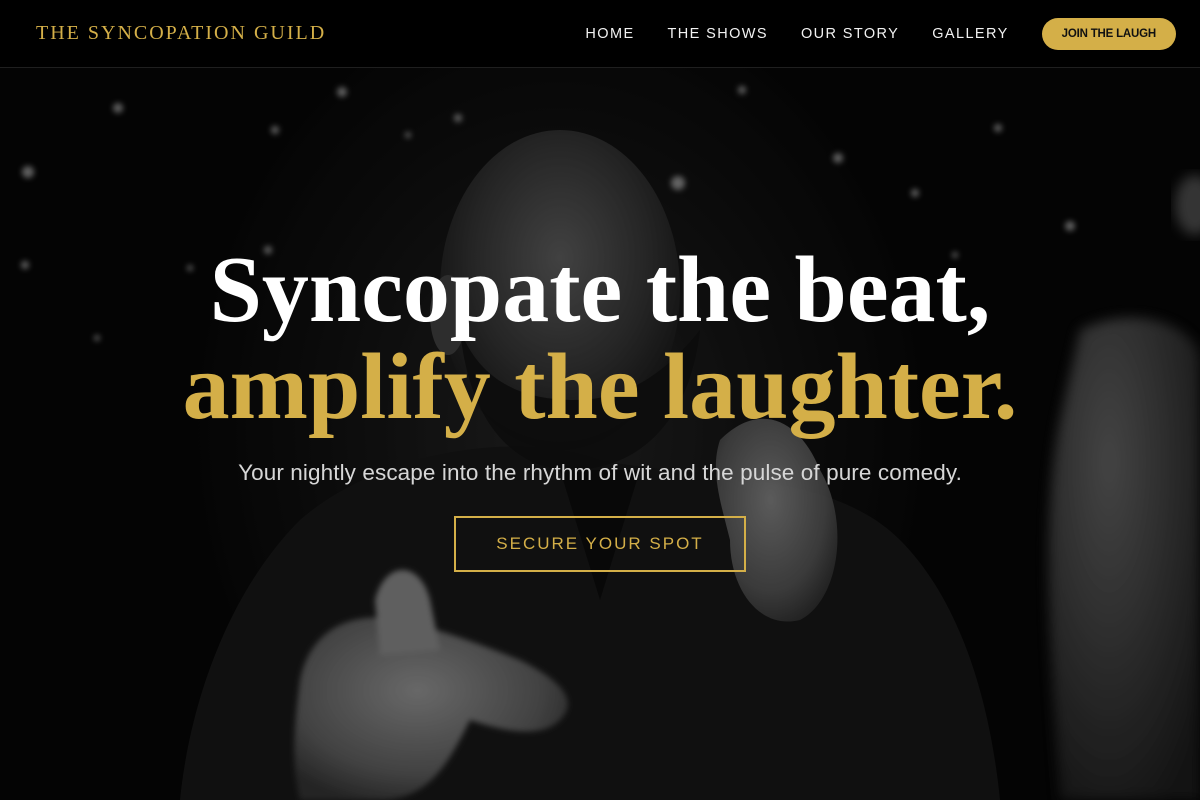  Describe the element at coordinates (600, 544) in the screenshot. I see `secure-your-spot-button: SECURE YOUR SPOT` at that location.